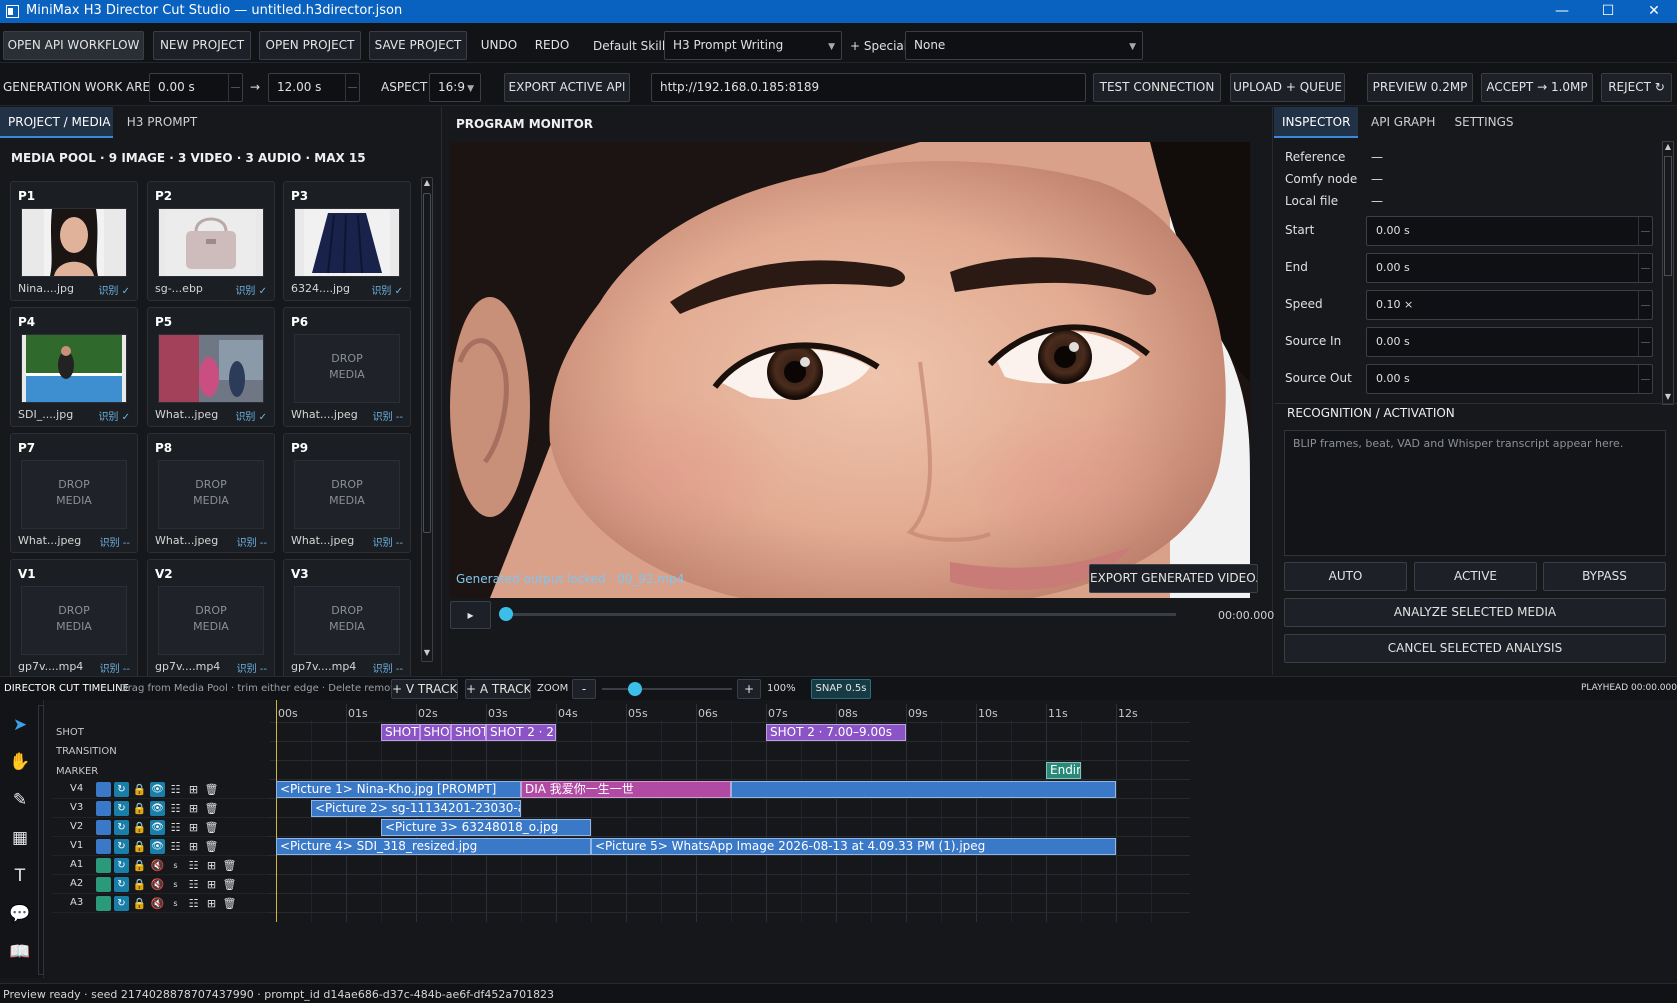 Image resolution: width=1677 pixels, height=1003 pixels. Describe the element at coordinates (1316, 122) in the screenshot. I see `tab-inspector: INSPECTOR` at that location.